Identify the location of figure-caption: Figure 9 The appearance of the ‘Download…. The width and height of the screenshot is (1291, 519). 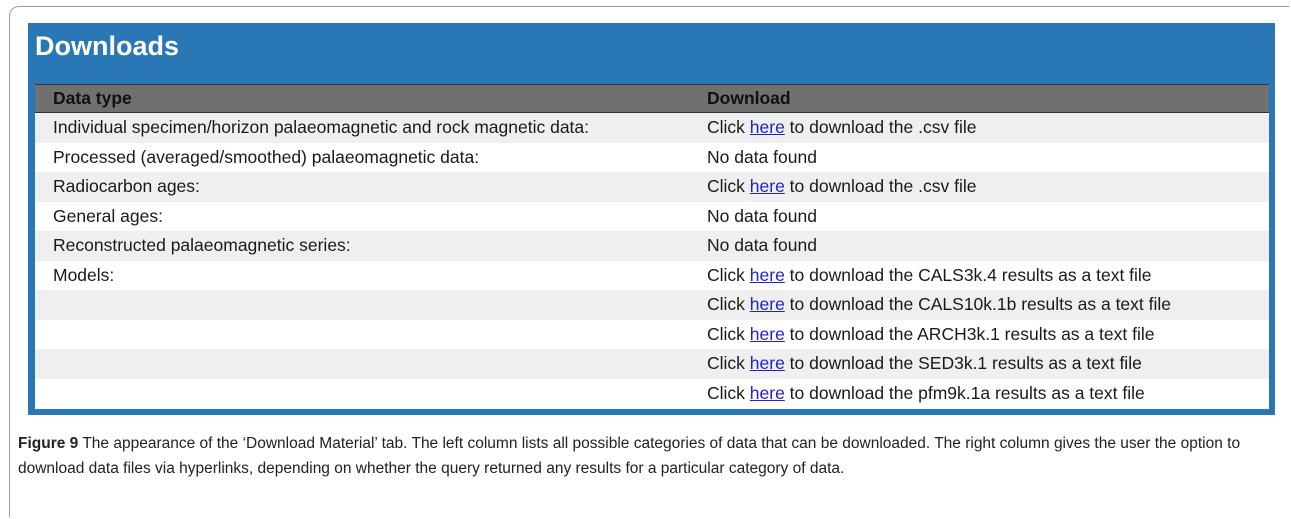
(649, 456).